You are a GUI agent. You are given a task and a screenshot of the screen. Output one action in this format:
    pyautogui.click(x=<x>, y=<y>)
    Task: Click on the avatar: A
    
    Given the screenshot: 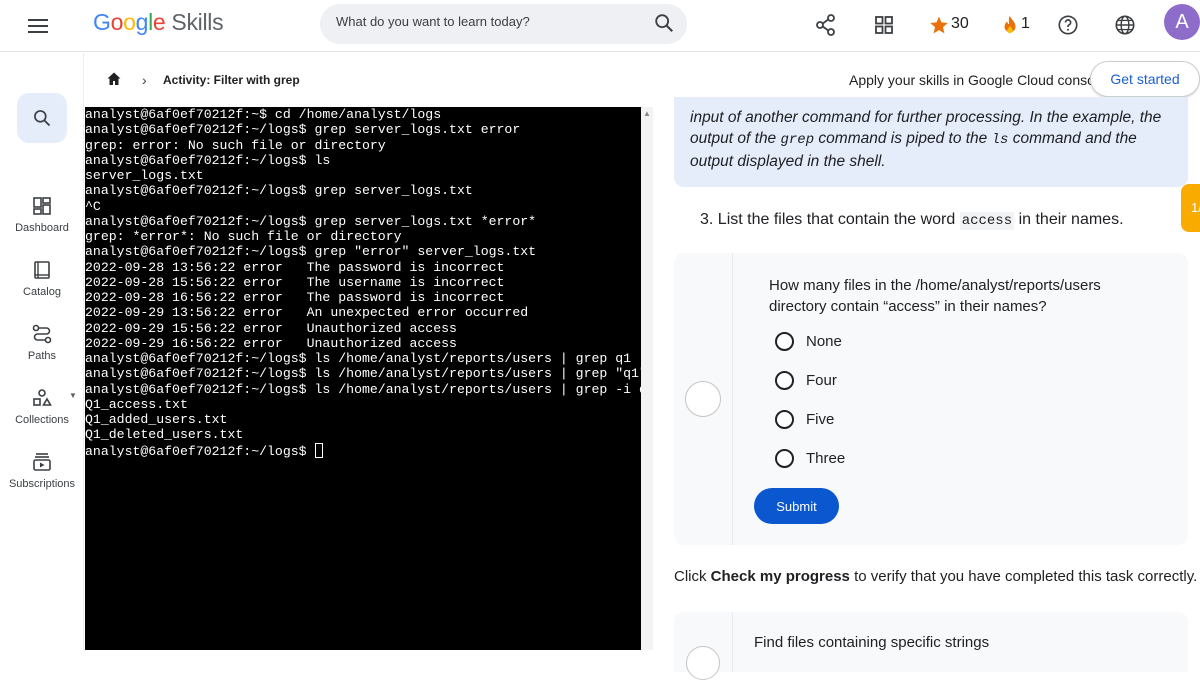 What is the action you would take?
    pyautogui.click(x=1182, y=22)
    